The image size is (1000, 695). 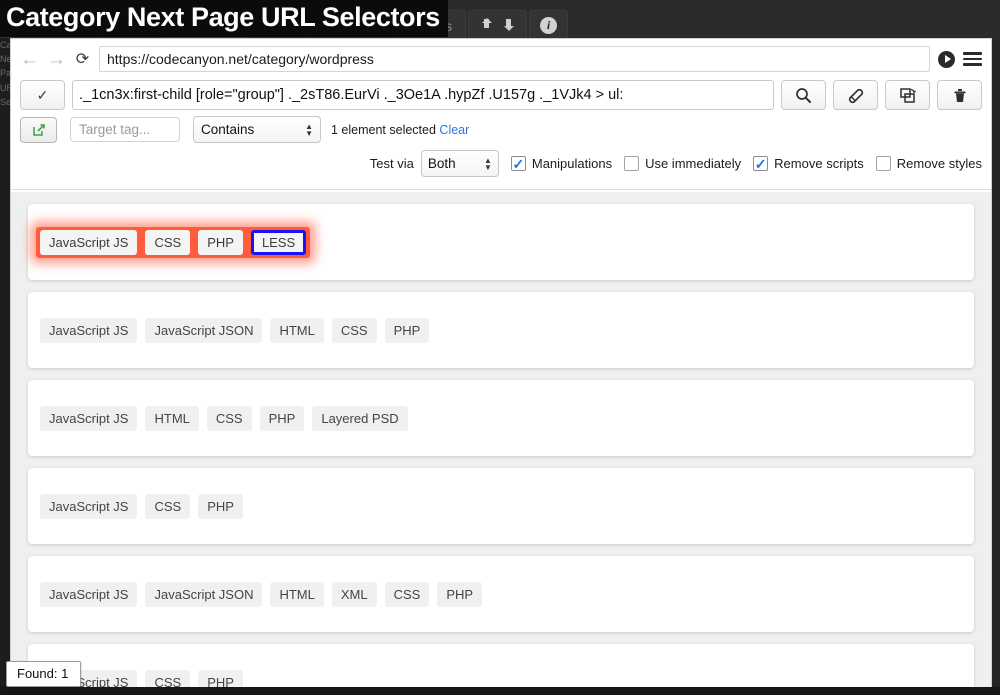 I want to click on apply-selector-button: ✓, so click(x=42, y=95).